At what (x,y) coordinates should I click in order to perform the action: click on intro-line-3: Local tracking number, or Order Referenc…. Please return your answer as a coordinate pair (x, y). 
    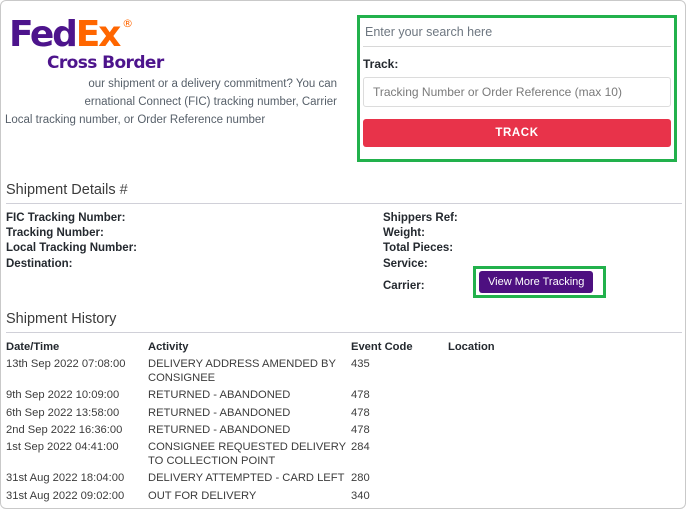
    Looking at the image, I should click on (135, 120).